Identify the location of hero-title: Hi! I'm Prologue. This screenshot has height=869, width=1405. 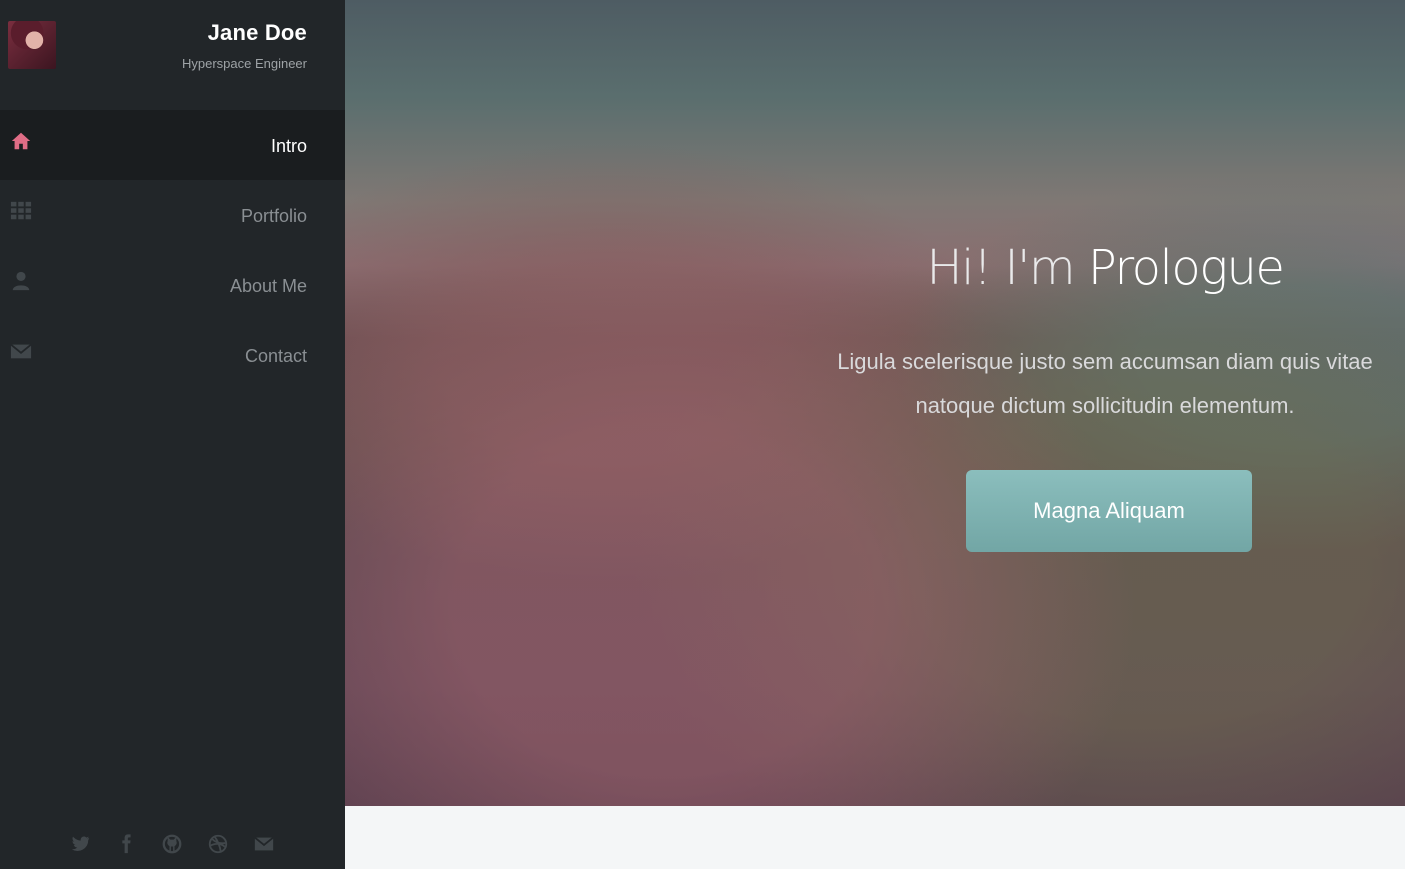
(1105, 268).